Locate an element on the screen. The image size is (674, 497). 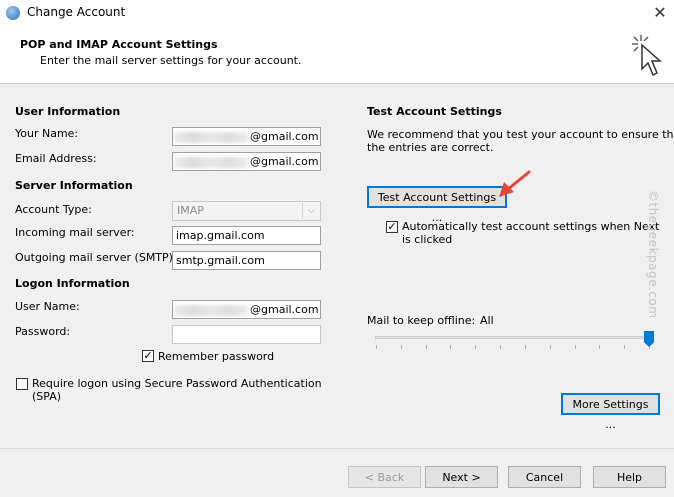
email-address-label: Email Address: is located at coordinates (56, 158).